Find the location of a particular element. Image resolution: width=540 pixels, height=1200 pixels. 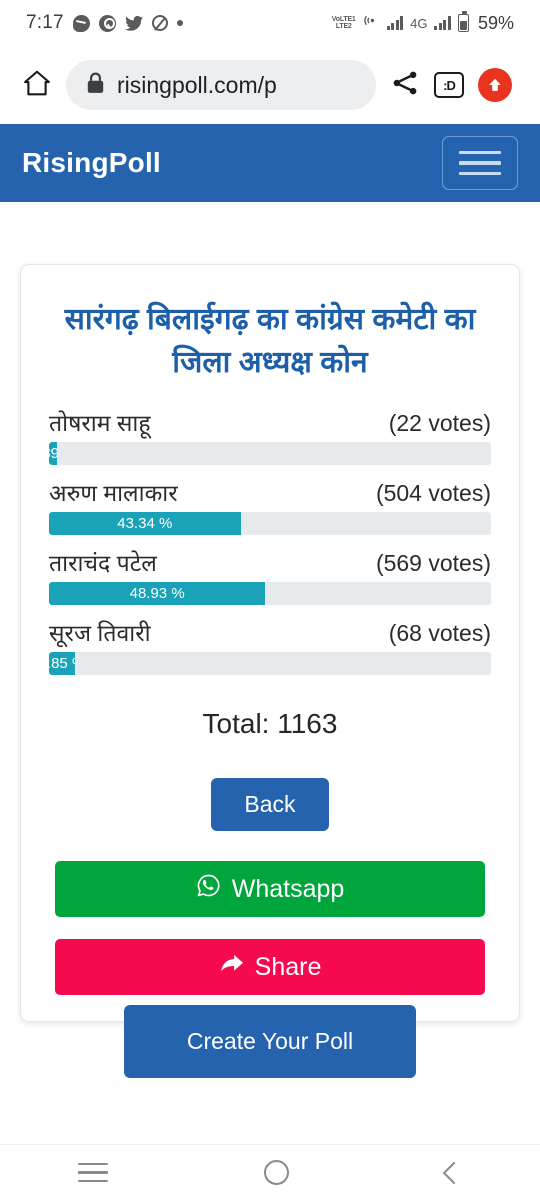

poll-option: ताराचंद पटेल (569 votes) 48.93 % is located at coordinates (270, 576).